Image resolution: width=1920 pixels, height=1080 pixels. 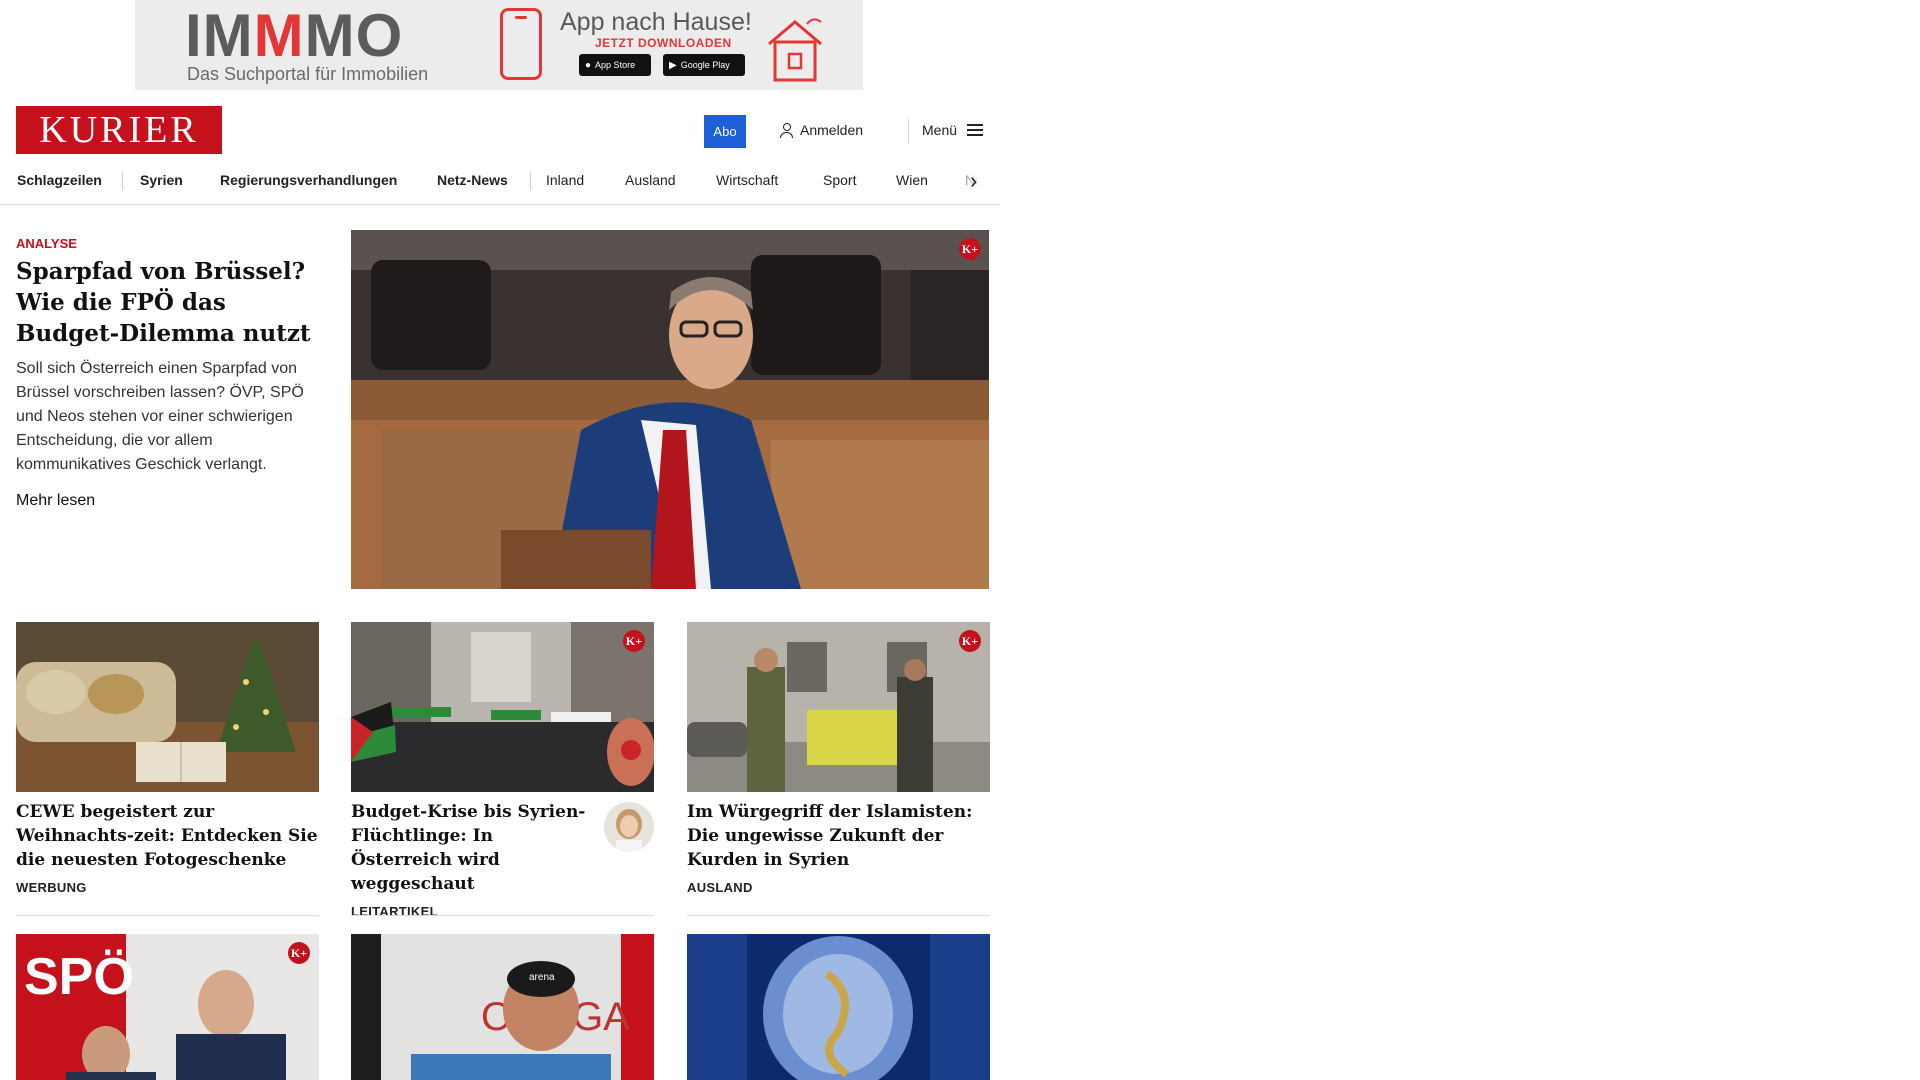 I want to click on google-play-button: ▶ Google Play, so click(x=704, y=65).